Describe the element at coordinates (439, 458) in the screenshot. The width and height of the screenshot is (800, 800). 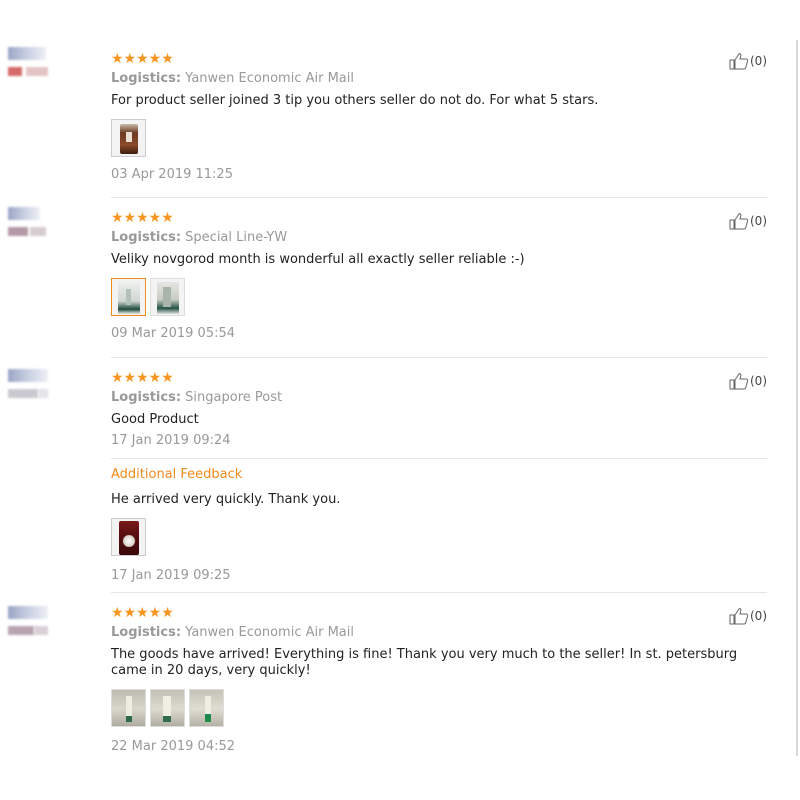
I see `additional-feedback-divider` at that location.